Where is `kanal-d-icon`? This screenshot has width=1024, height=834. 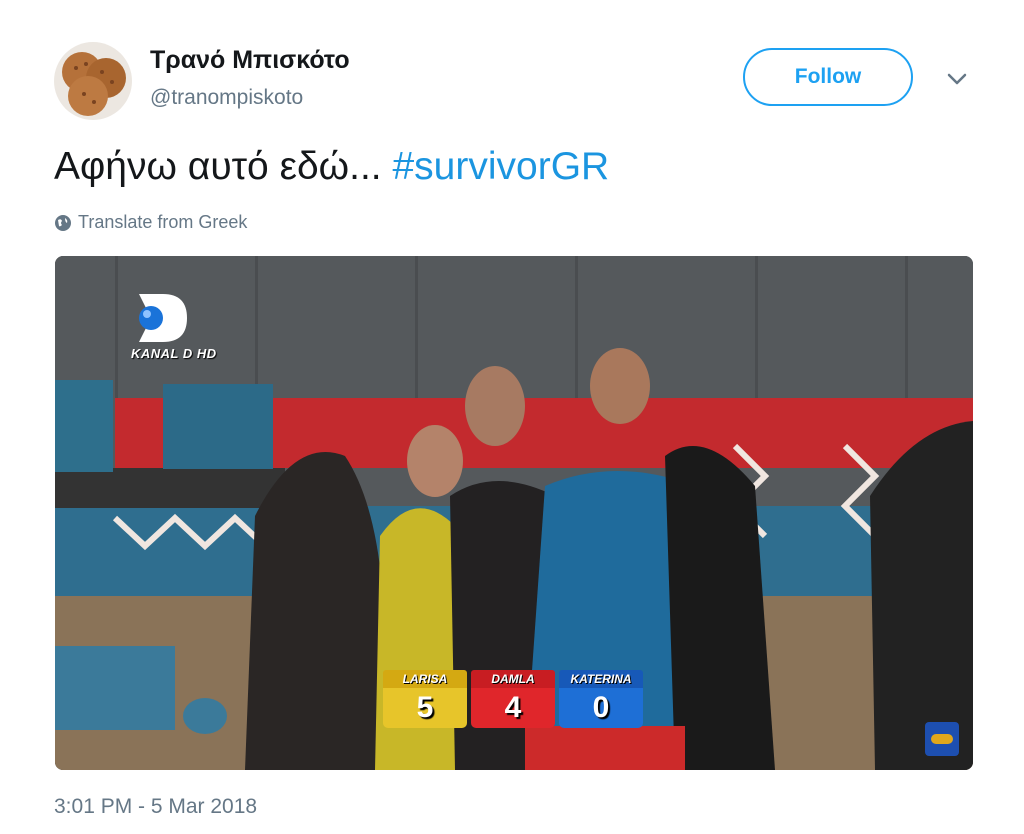
kanal-d-icon is located at coordinates (163, 318).